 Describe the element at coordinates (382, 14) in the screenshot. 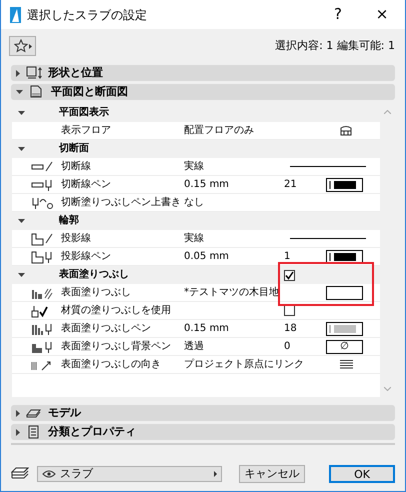

I see `close-button: ×` at that location.